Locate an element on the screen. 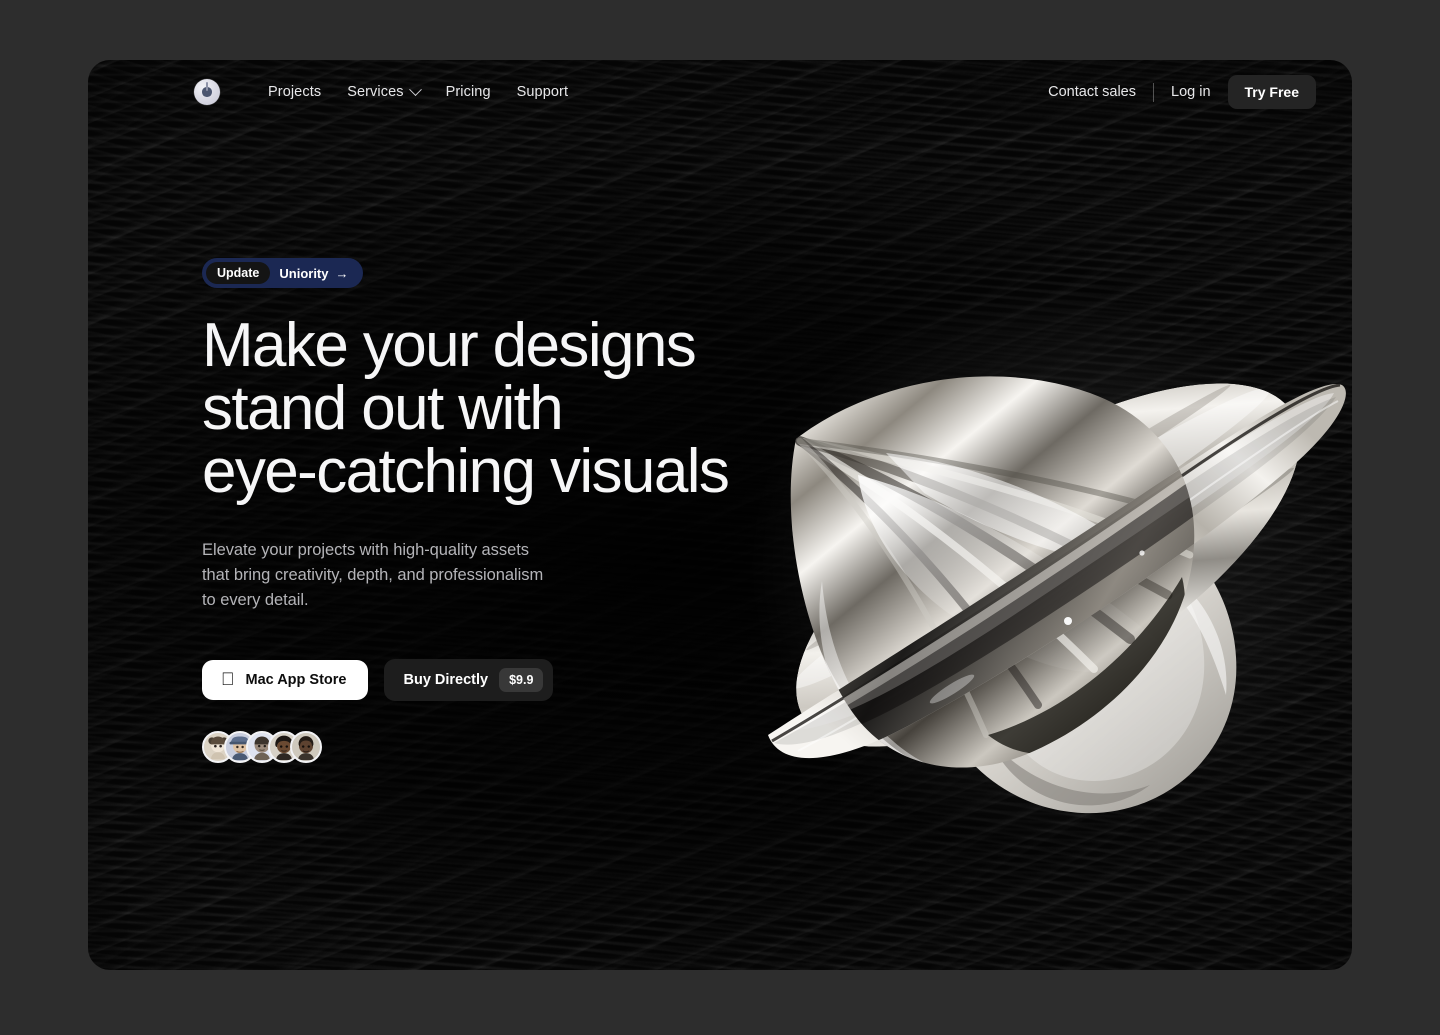  nav-links: Projects Services Pricing Support is located at coordinates (418, 91).